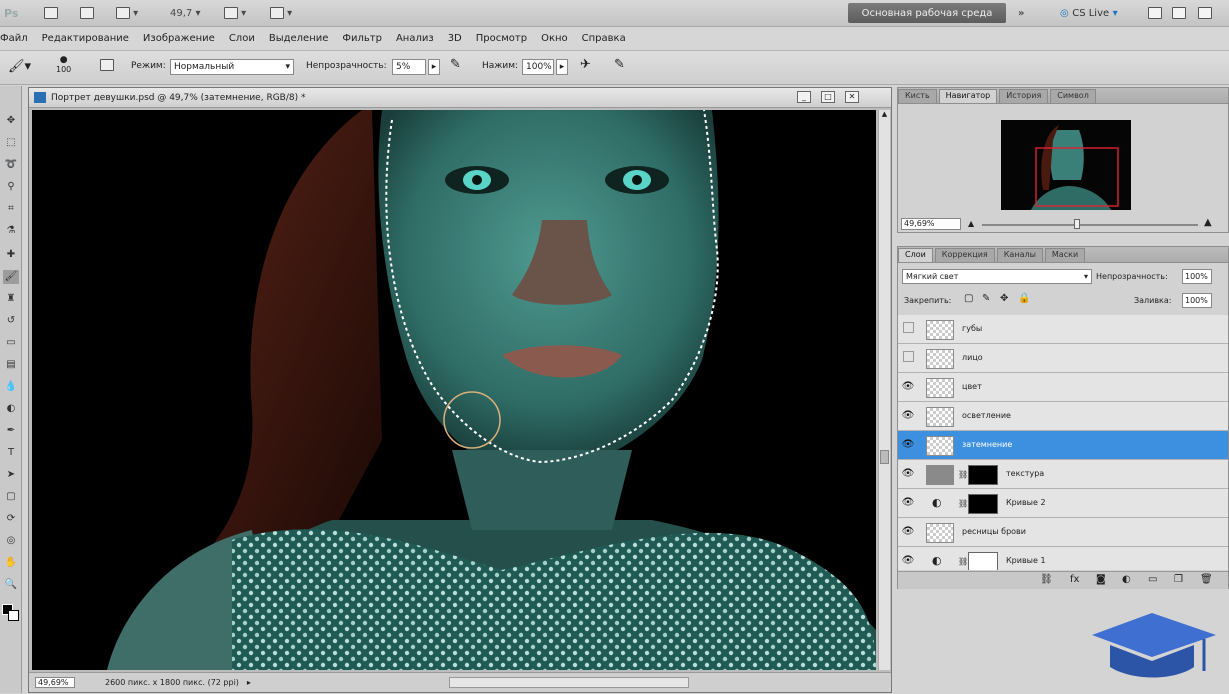 The height and width of the screenshot is (694, 1229). I want to click on menu-image: Изображение, so click(179, 38).